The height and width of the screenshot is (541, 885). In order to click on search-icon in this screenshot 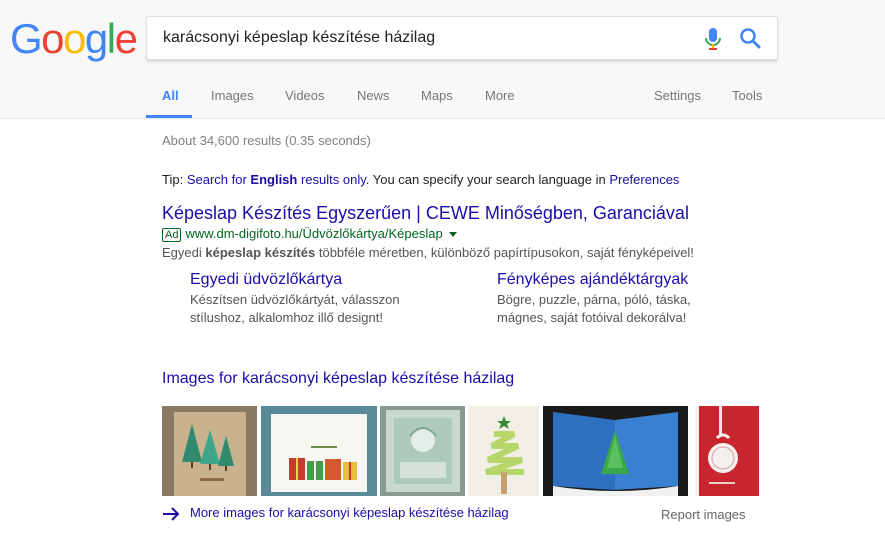, I will do `click(750, 38)`.